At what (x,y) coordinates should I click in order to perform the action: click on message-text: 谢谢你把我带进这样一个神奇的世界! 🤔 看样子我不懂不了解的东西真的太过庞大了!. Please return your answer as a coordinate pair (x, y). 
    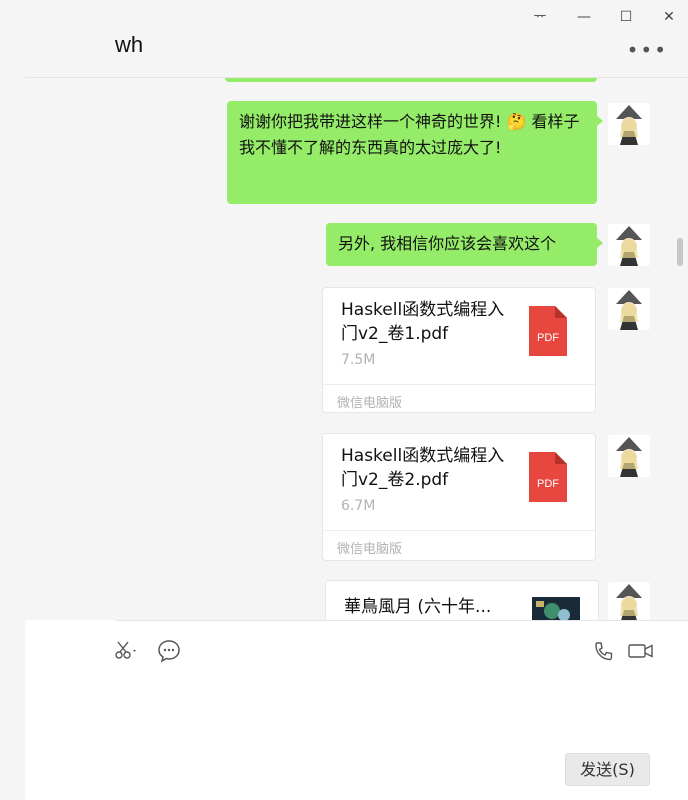
    Looking at the image, I should click on (409, 134).